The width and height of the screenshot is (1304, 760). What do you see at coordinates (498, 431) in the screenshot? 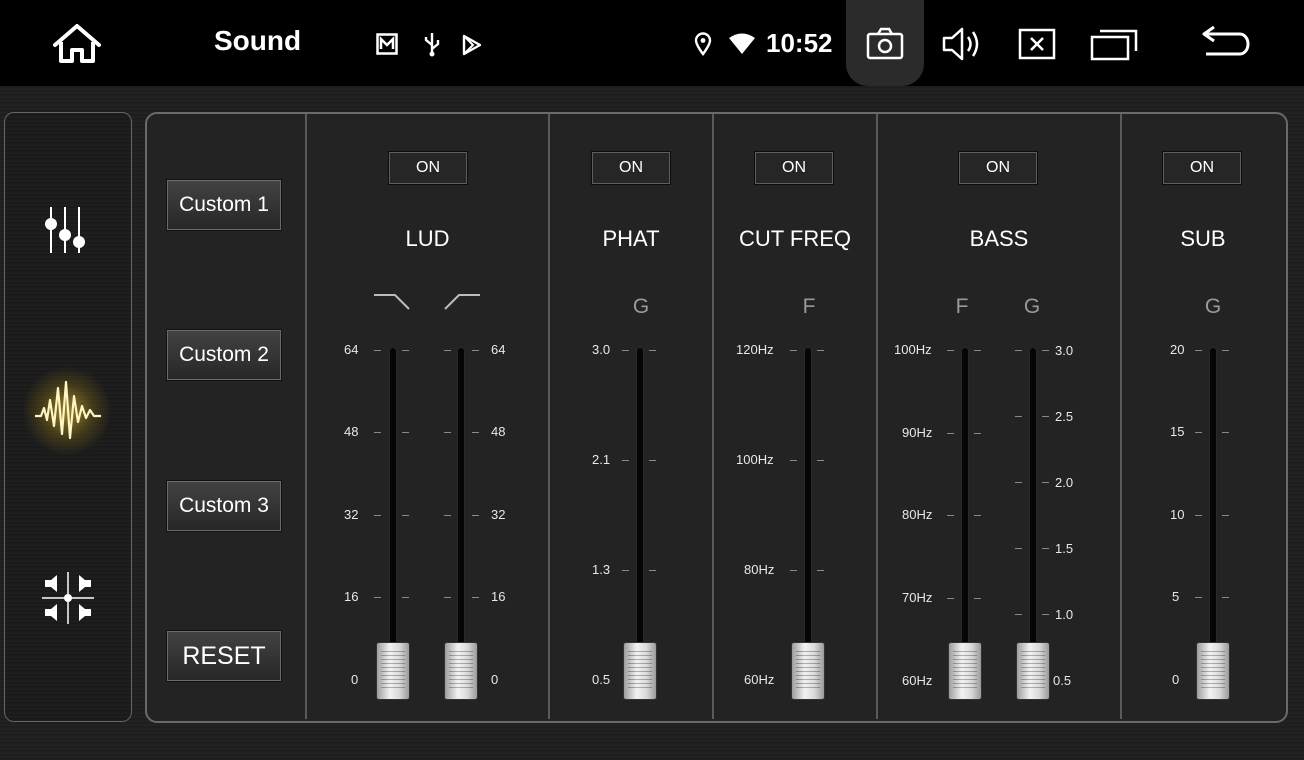
I see `lud-right-label: 48` at bounding box center [498, 431].